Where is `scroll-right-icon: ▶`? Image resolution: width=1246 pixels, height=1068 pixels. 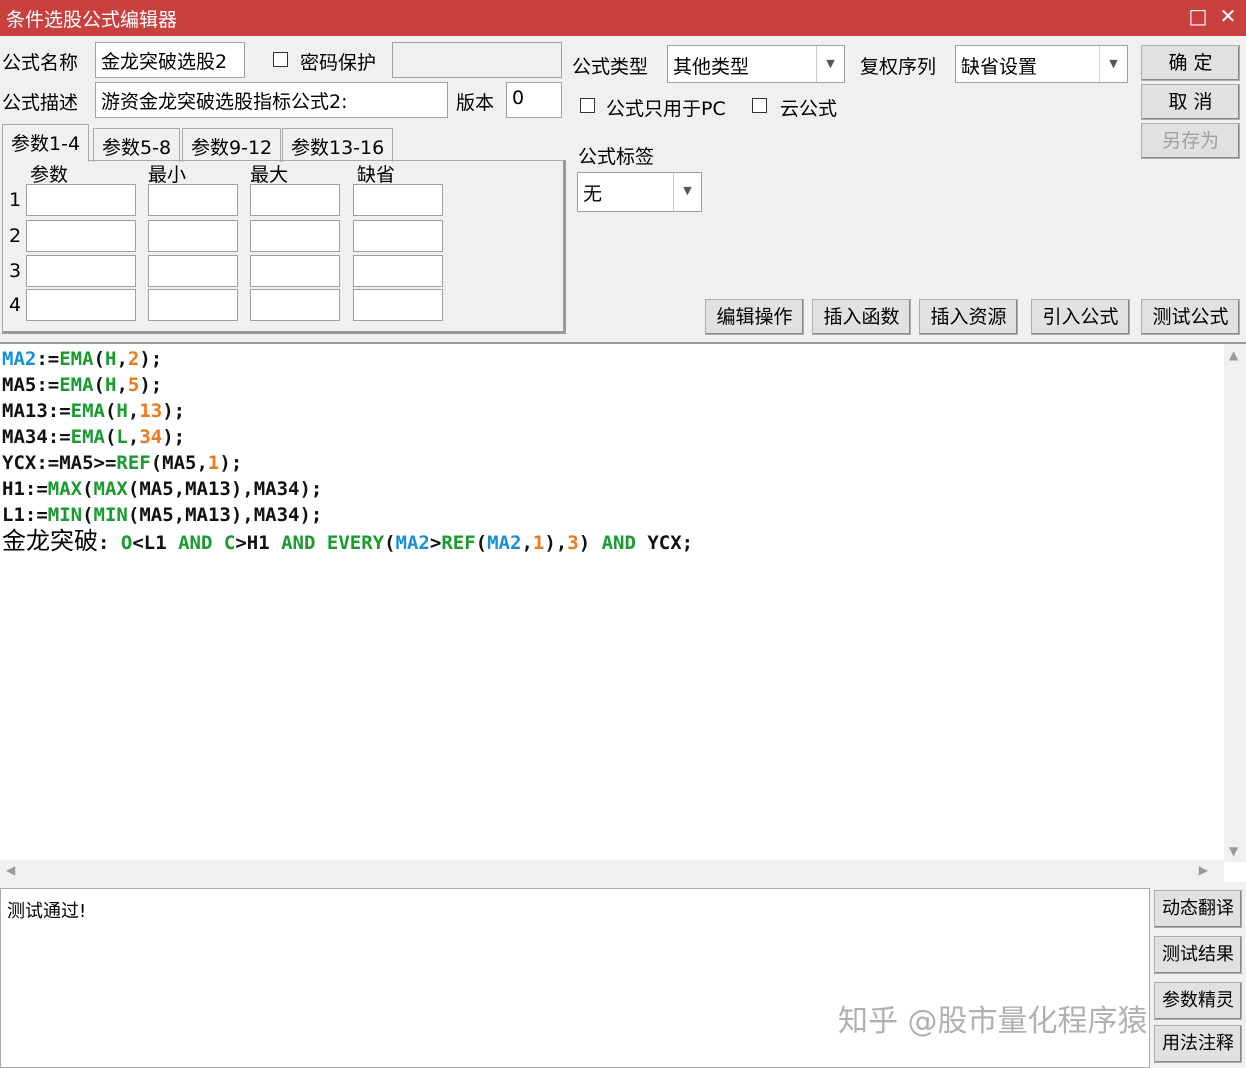
scroll-right-icon: ▶ is located at coordinates (1203, 870).